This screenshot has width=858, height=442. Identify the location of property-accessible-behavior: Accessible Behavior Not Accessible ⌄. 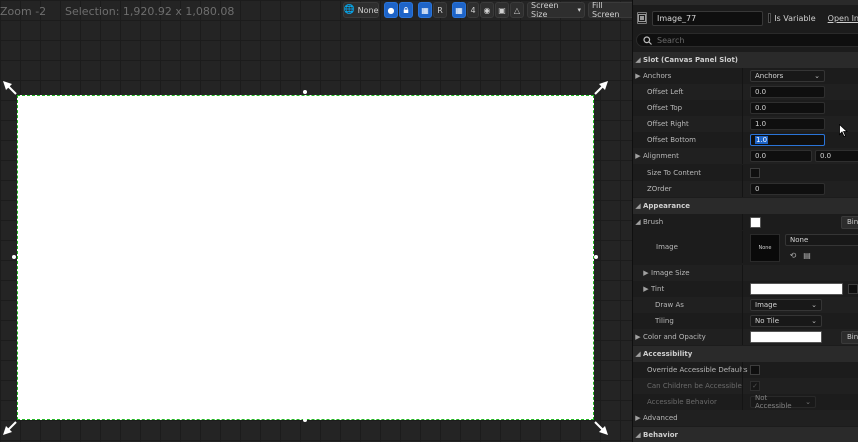
(745, 402).